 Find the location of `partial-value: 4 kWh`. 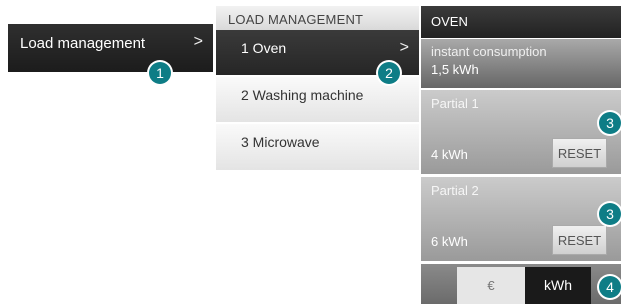

partial-value: 4 kWh is located at coordinates (449, 154).